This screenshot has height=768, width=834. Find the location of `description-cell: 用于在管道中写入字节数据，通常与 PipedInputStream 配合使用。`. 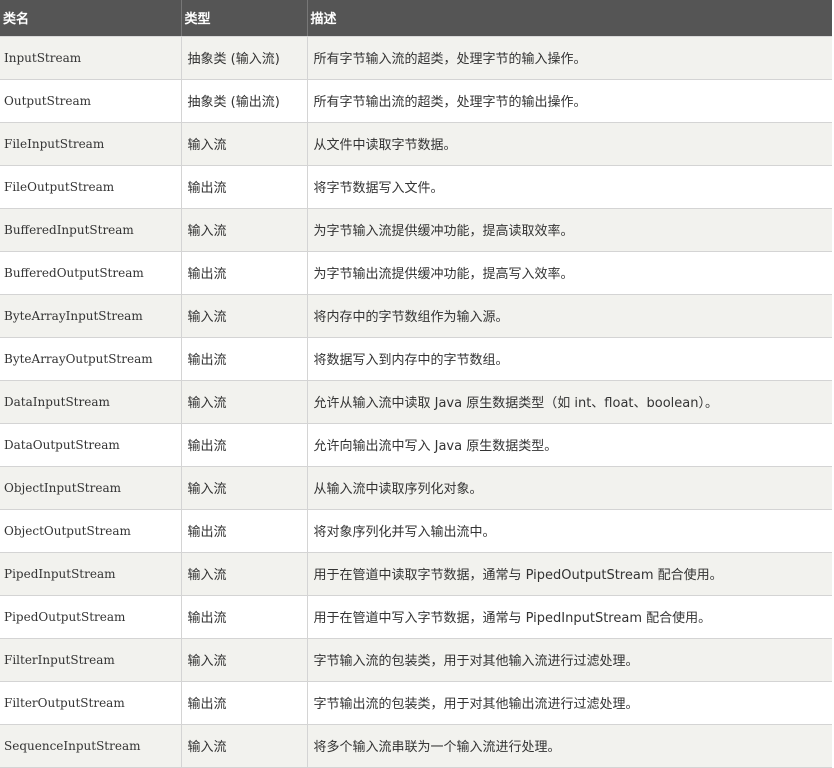

description-cell: 用于在管道中写入字节数据，通常与 PipedInputStream 配合使用。 is located at coordinates (569, 617).